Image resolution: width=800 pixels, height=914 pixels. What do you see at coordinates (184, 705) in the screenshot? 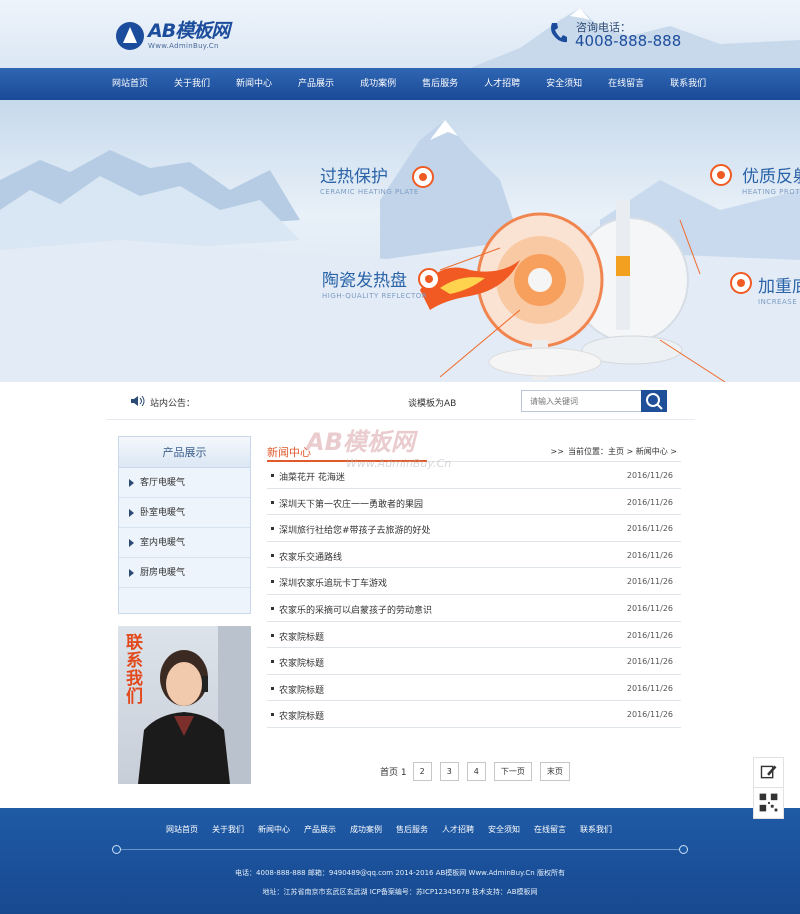
I see `contact-us-banner: 联系我们` at bounding box center [184, 705].